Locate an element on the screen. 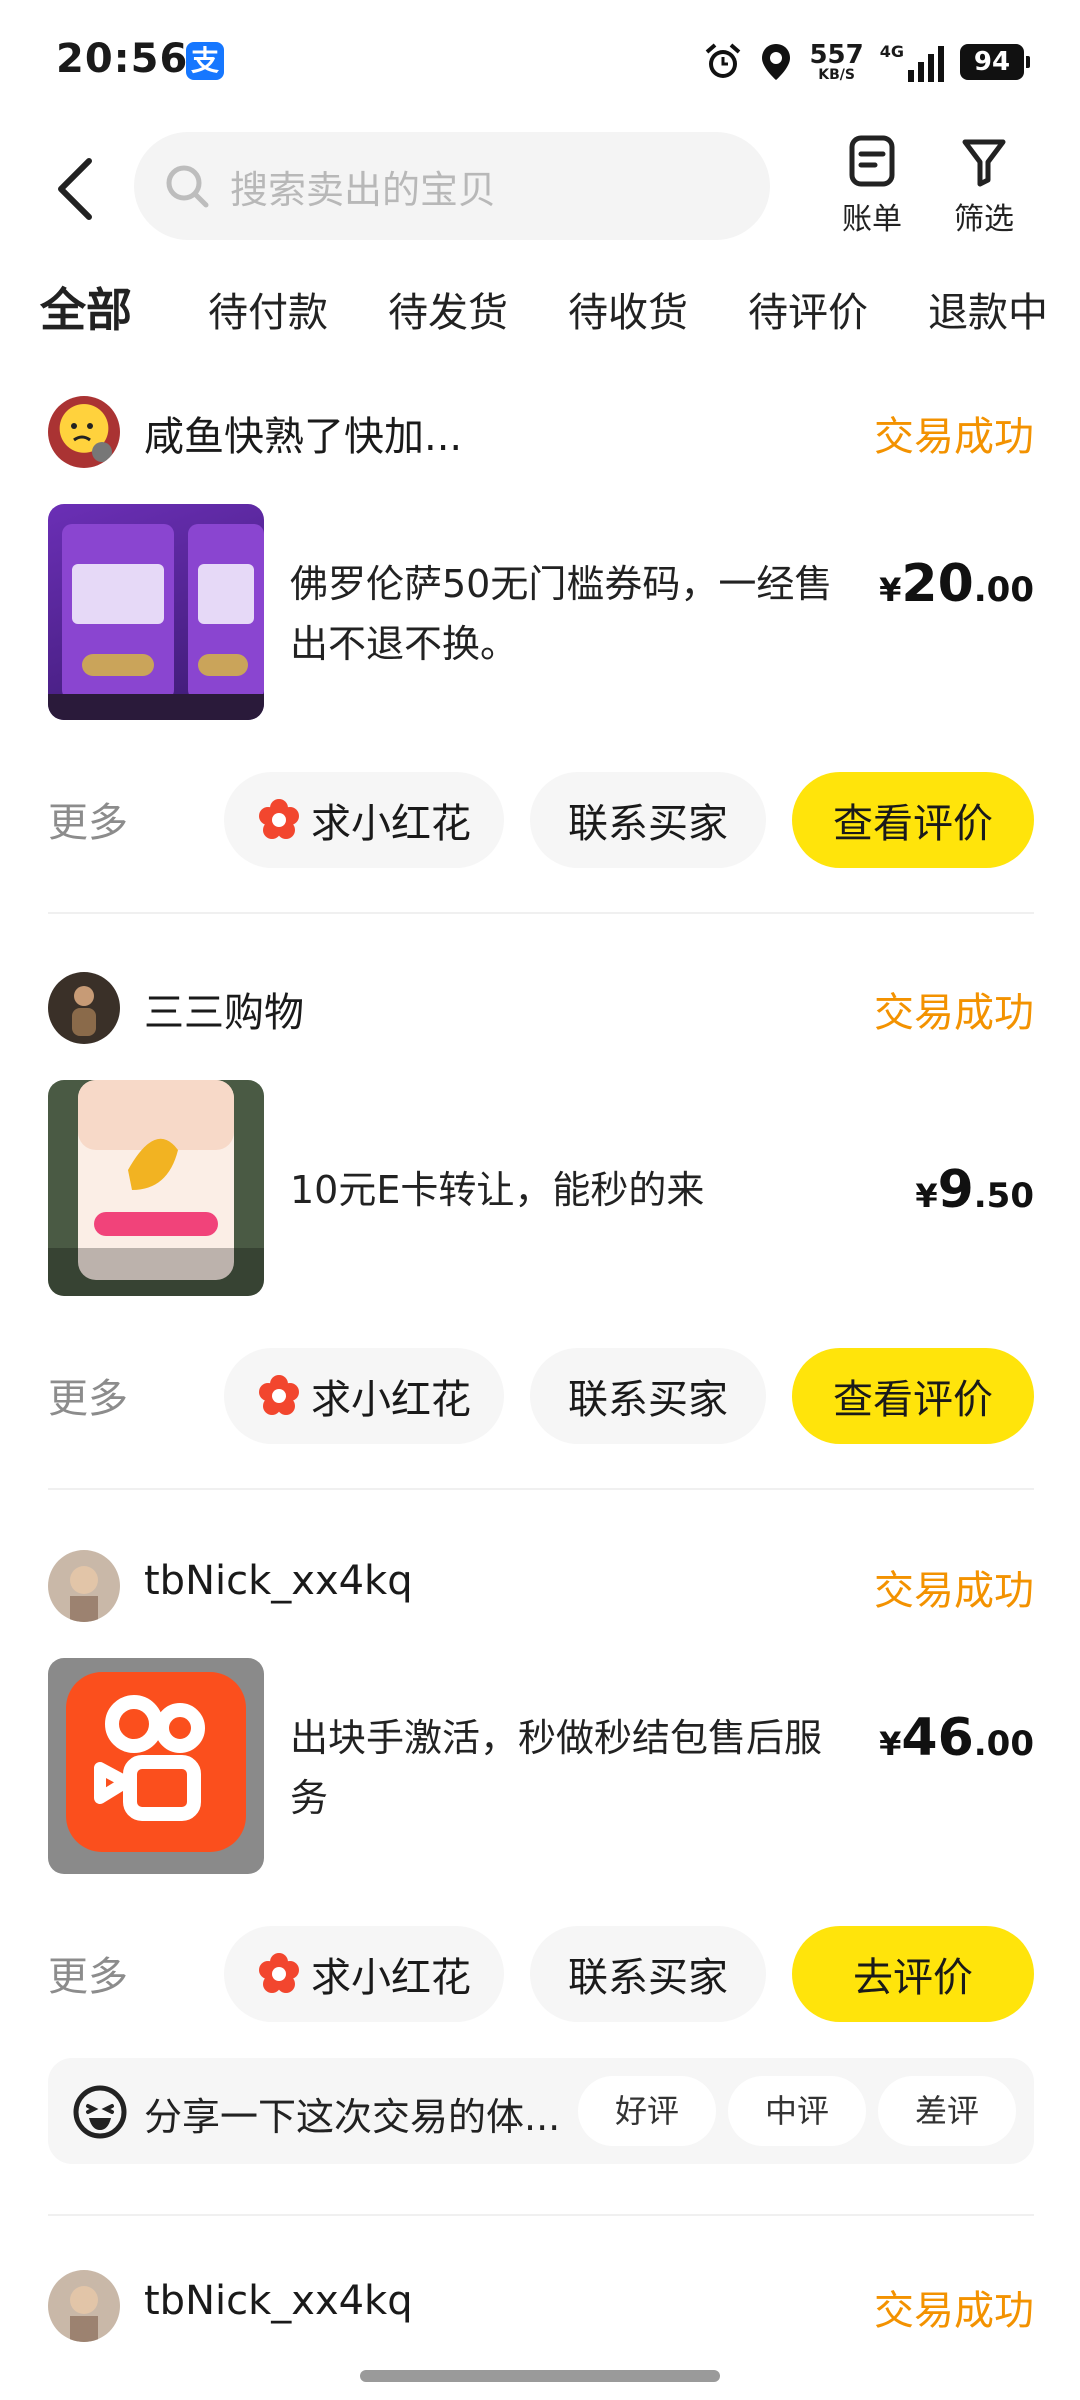 The image size is (1080, 2400). tab-all: 全部 is located at coordinates (85, 307).